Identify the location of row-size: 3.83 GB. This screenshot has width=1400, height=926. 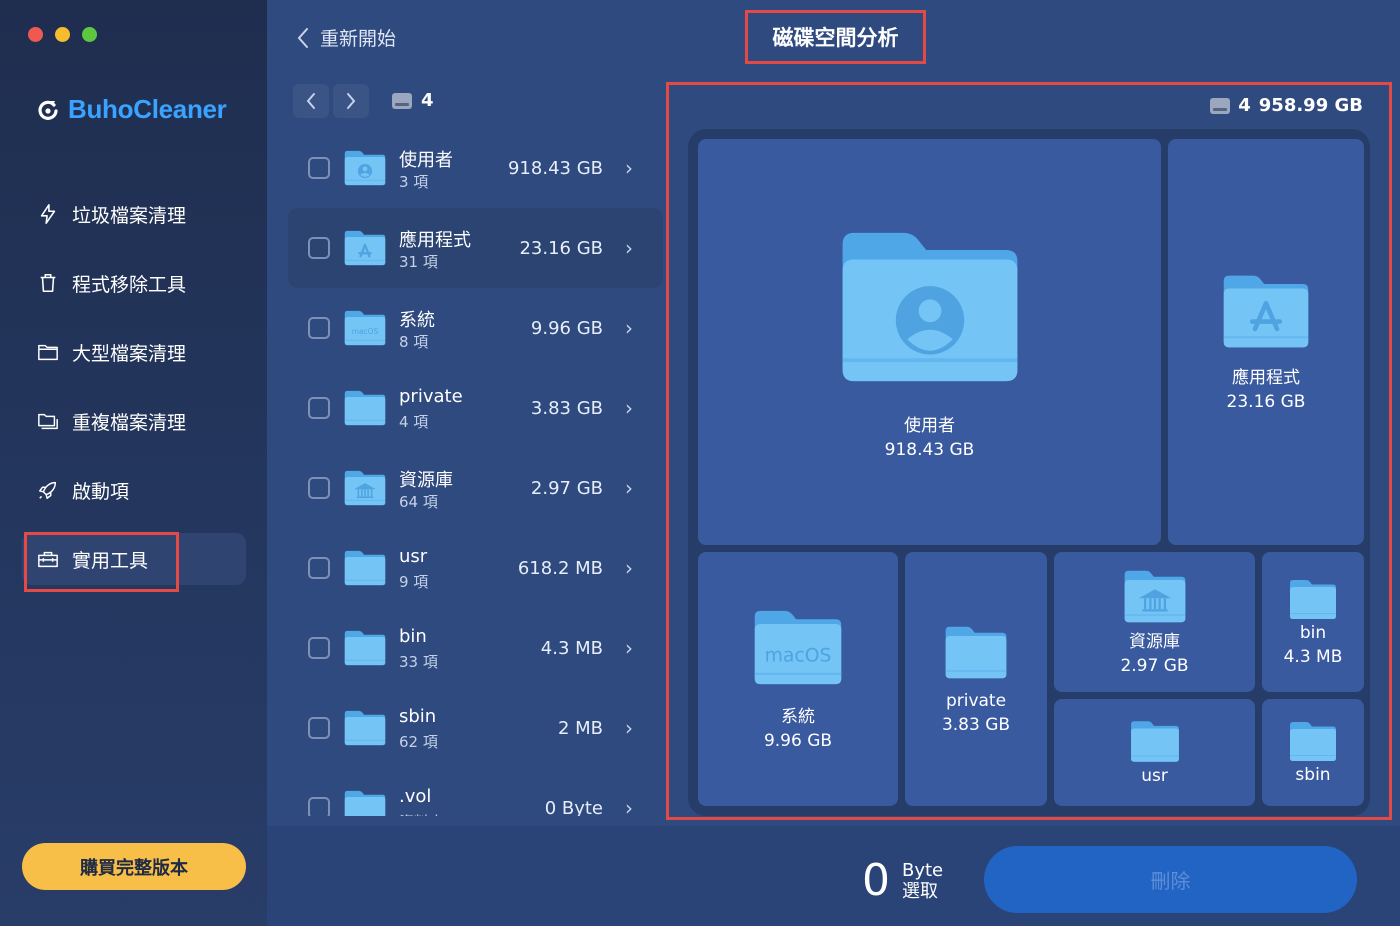
(566, 408).